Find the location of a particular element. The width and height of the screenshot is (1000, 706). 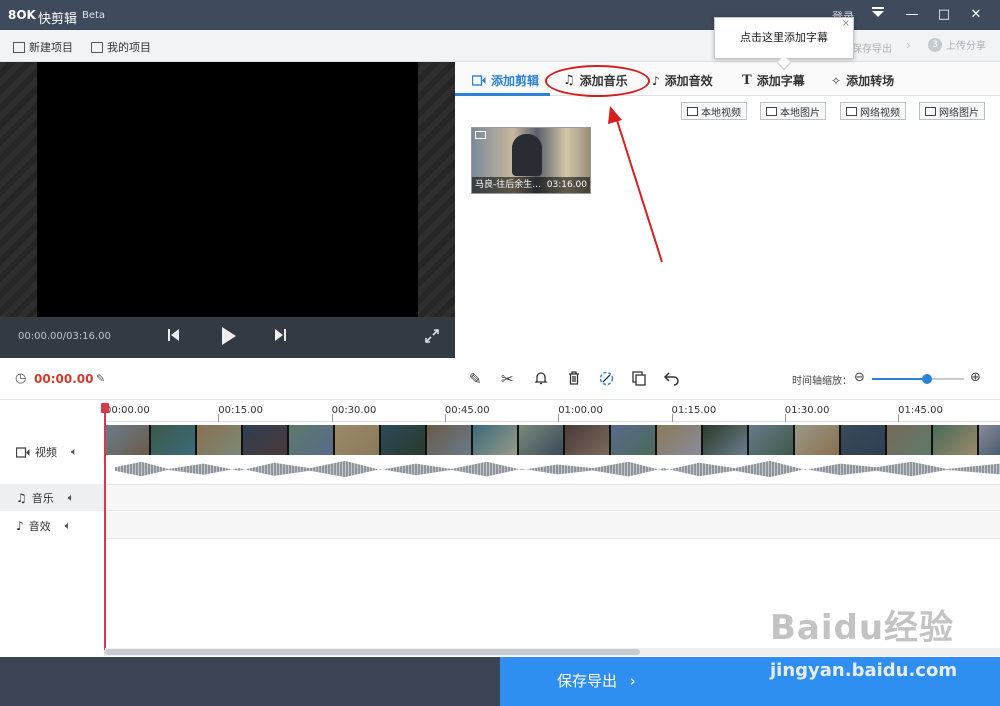

ruler-tick-label: 00:15.00 is located at coordinates (241, 410).